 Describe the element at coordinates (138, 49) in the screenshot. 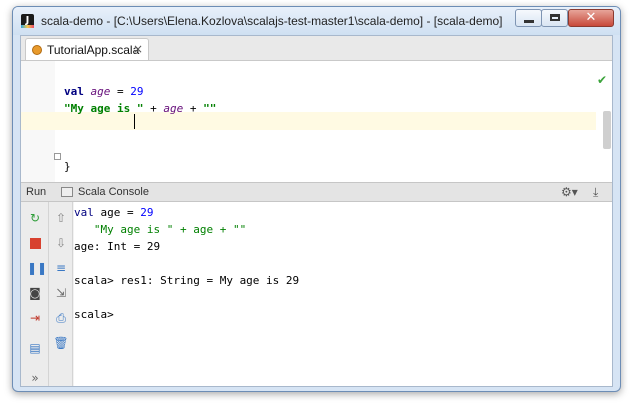

I see `tab-close-icon: ×` at that location.